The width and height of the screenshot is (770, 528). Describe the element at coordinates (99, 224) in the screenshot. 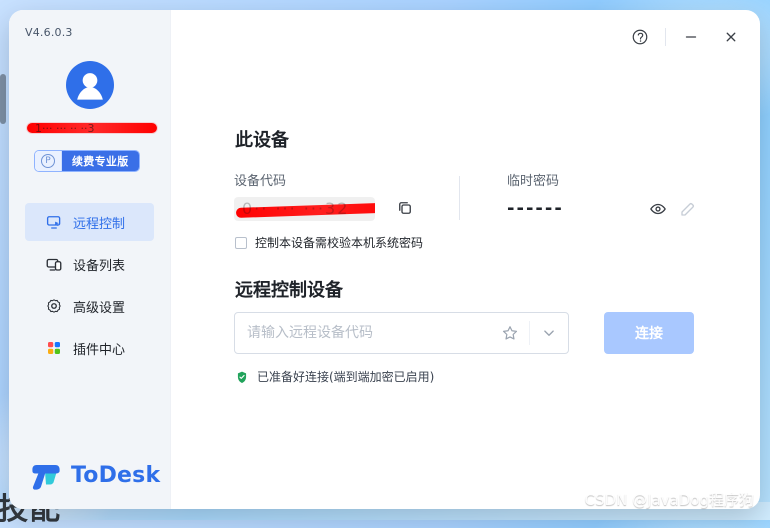

I see `sidebar-item-label: 远程控制` at that location.